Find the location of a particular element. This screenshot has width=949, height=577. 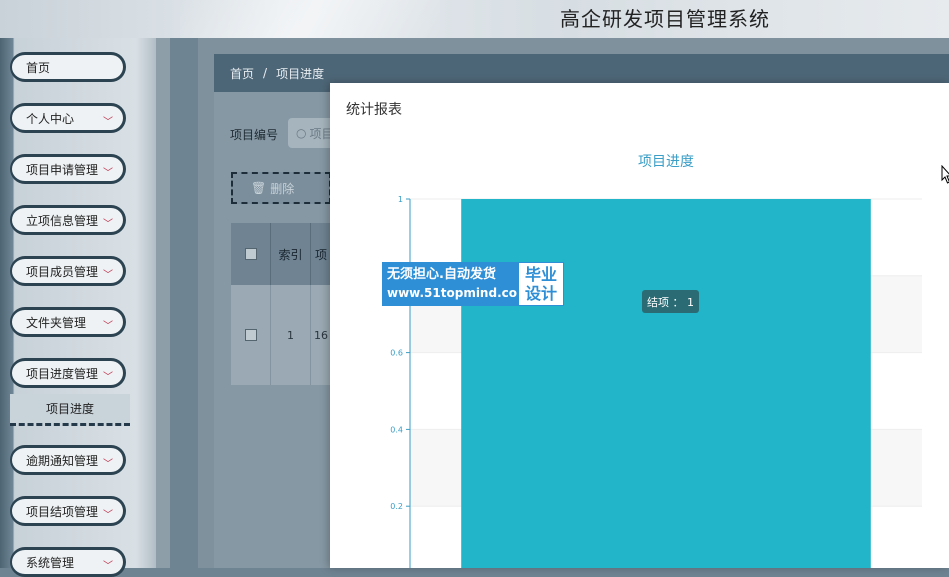

sidebar-item-label: 立项信息管理 is located at coordinates (62, 220).